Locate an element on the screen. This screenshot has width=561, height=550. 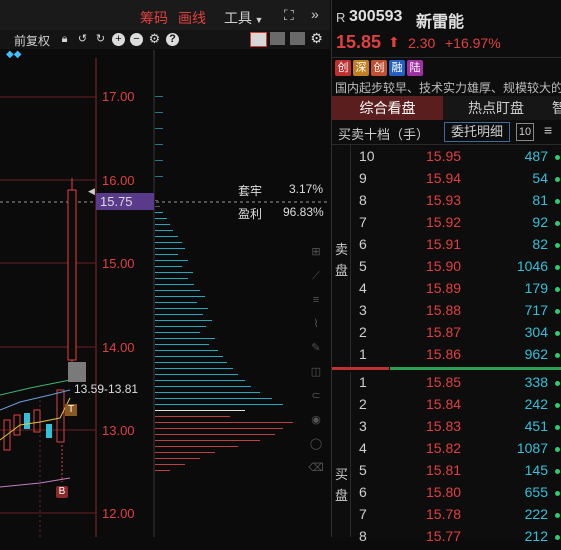
zoom-in-icon: + is located at coordinates (118, 39).